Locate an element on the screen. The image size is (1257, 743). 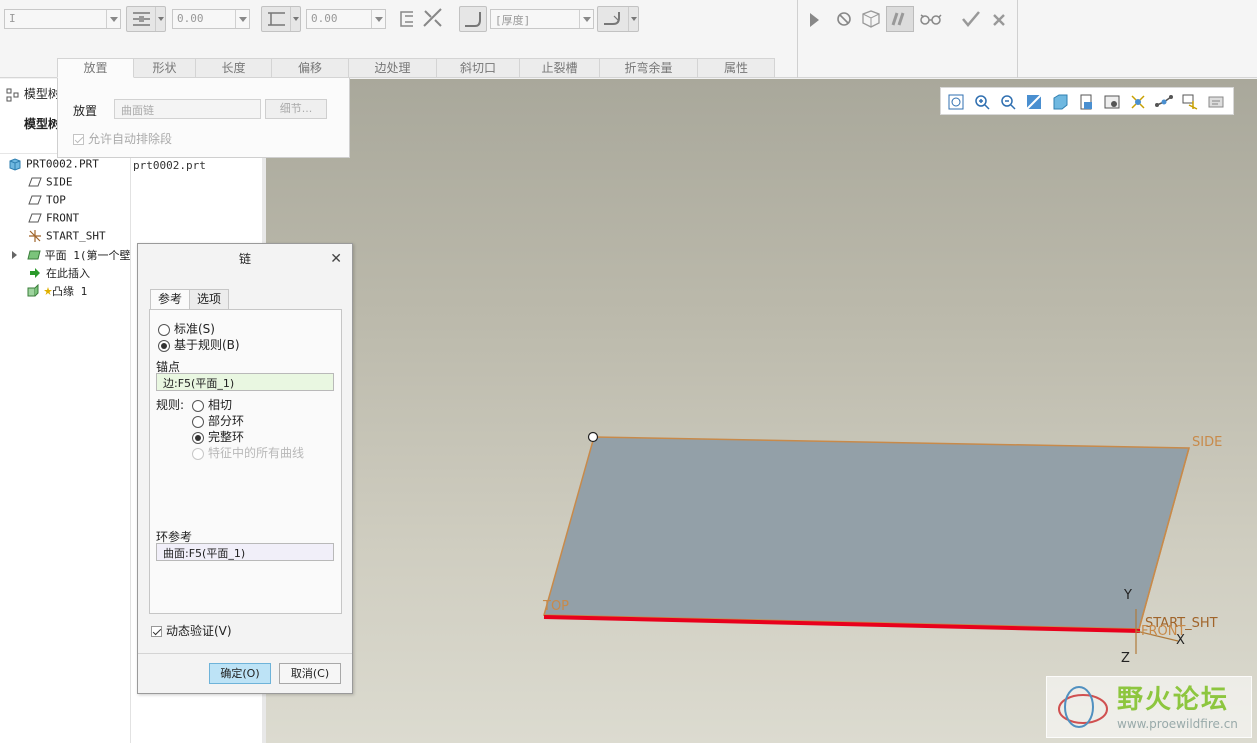
close-icon is located at coordinates (999, 20).